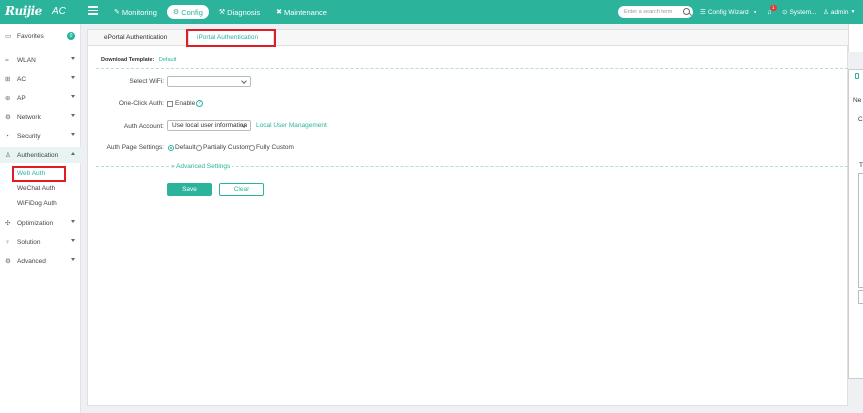  What do you see at coordinates (37, 204) in the screenshot?
I see `sidebar-subitem-wifidog-auth: WiFiDog Auth` at bounding box center [37, 204].